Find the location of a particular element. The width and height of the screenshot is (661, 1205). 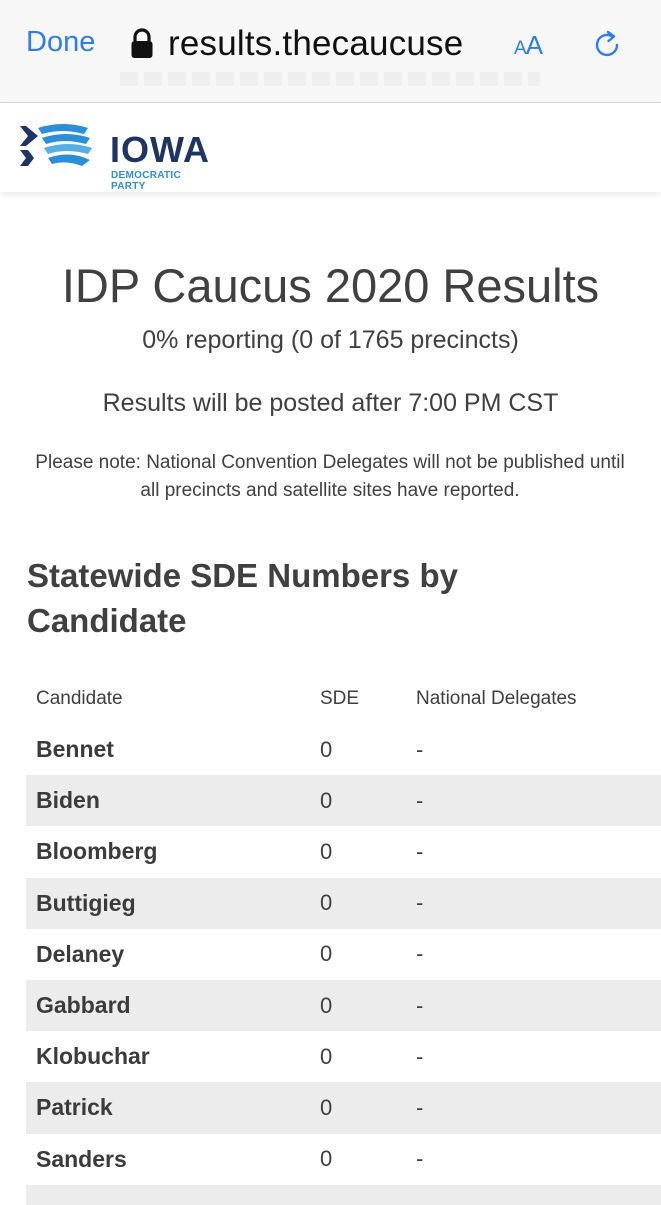

table-row: Klobuchar 0 - is located at coordinates (343, 1056).